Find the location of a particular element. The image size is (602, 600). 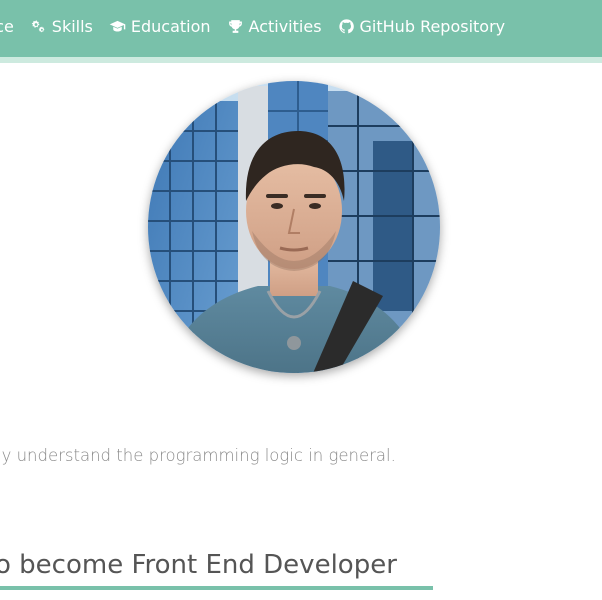

trophy-icon is located at coordinates (236, 27).